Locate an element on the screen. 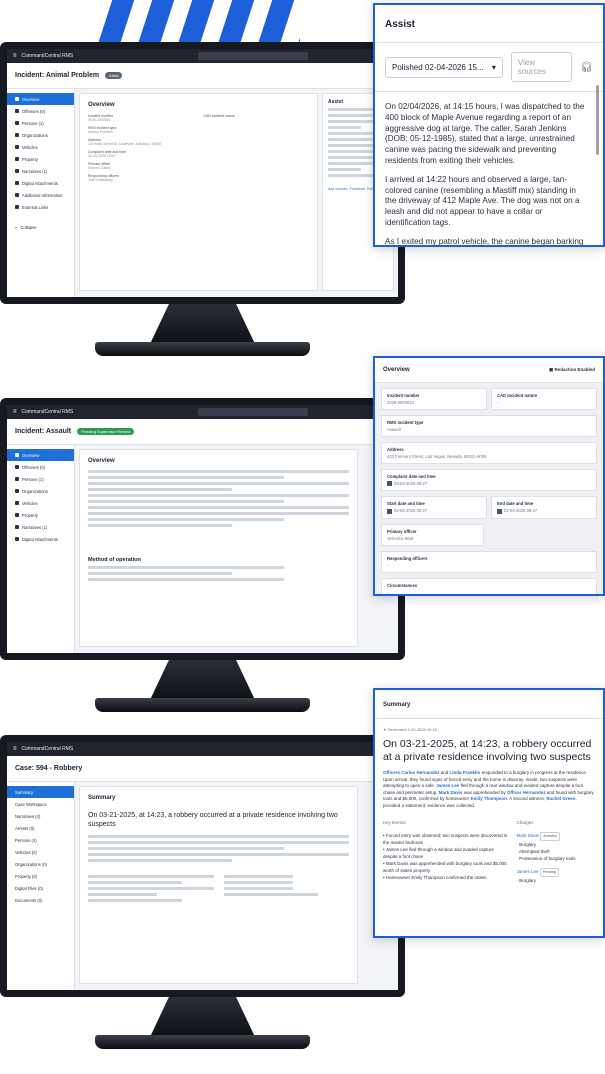 The image size is (605, 1074). sidebar-item-external-links: External Links is located at coordinates (40, 207).